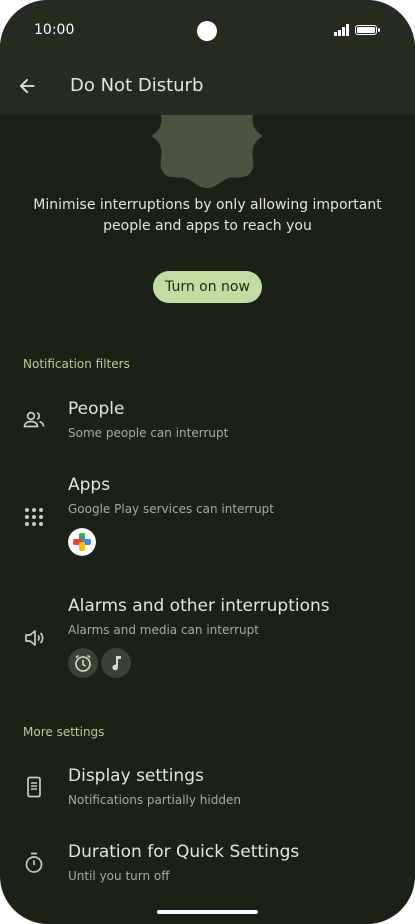 The width and height of the screenshot is (415, 924). Describe the element at coordinates (171, 509) in the screenshot. I see `apps-subtitle: Google Play services can interrupt` at that location.